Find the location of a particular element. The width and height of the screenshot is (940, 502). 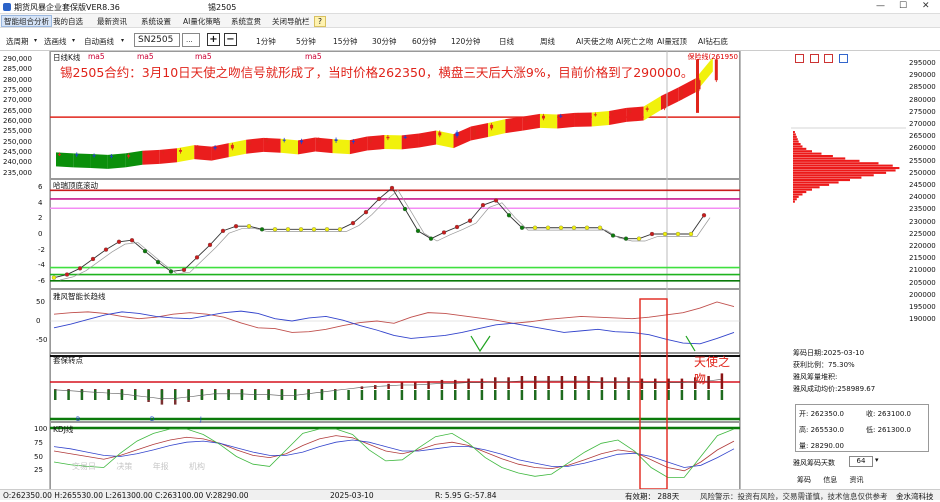

menu-news: 最新资讯 is located at coordinates (112, 21).